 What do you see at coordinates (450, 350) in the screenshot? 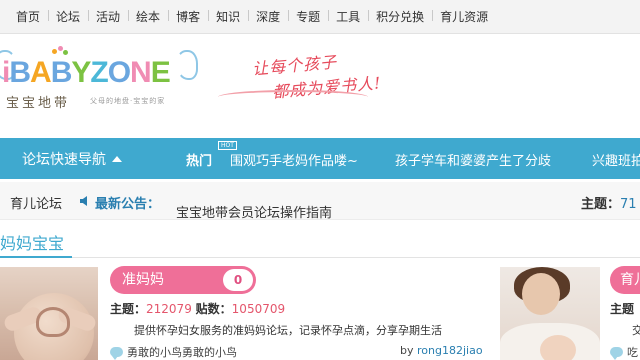
I see `author-link: rong182jiao` at bounding box center [450, 350].